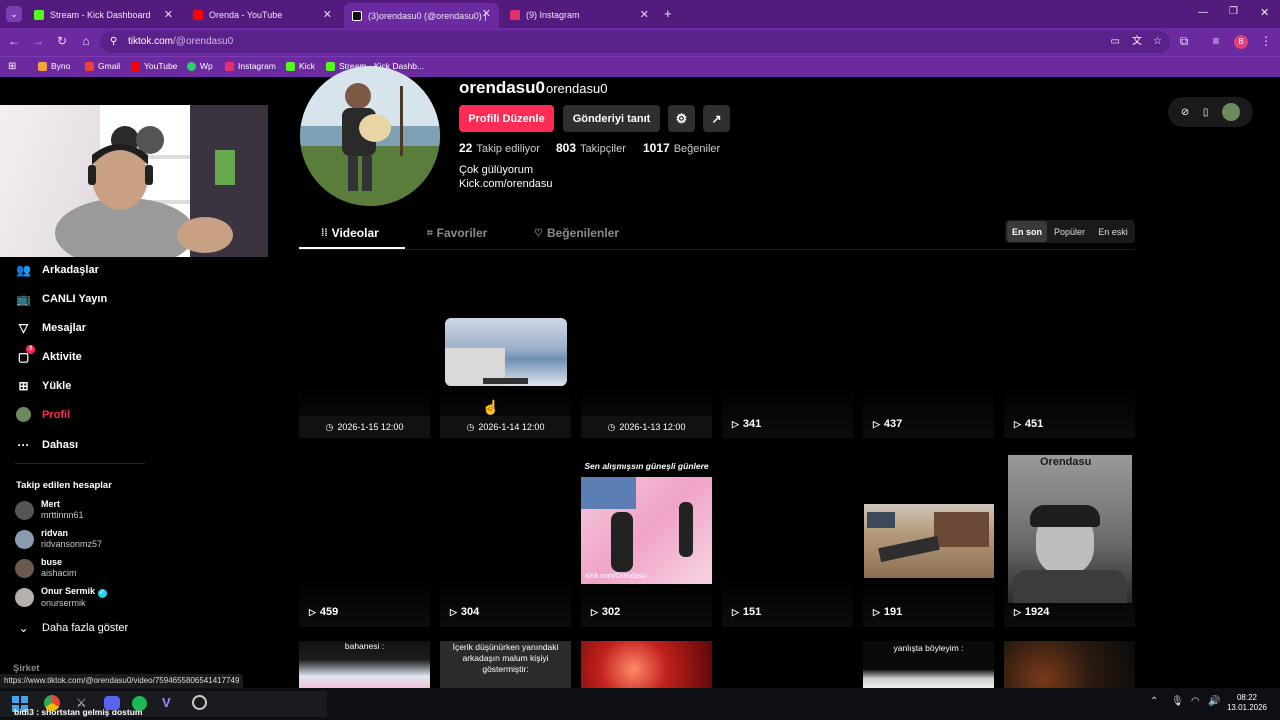 Image resolution: width=1280 pixels, height=720 pixels. Describe the element at coordinates (505, 539) in the screenshot. I see `video-card: ▷ 304` at that location.